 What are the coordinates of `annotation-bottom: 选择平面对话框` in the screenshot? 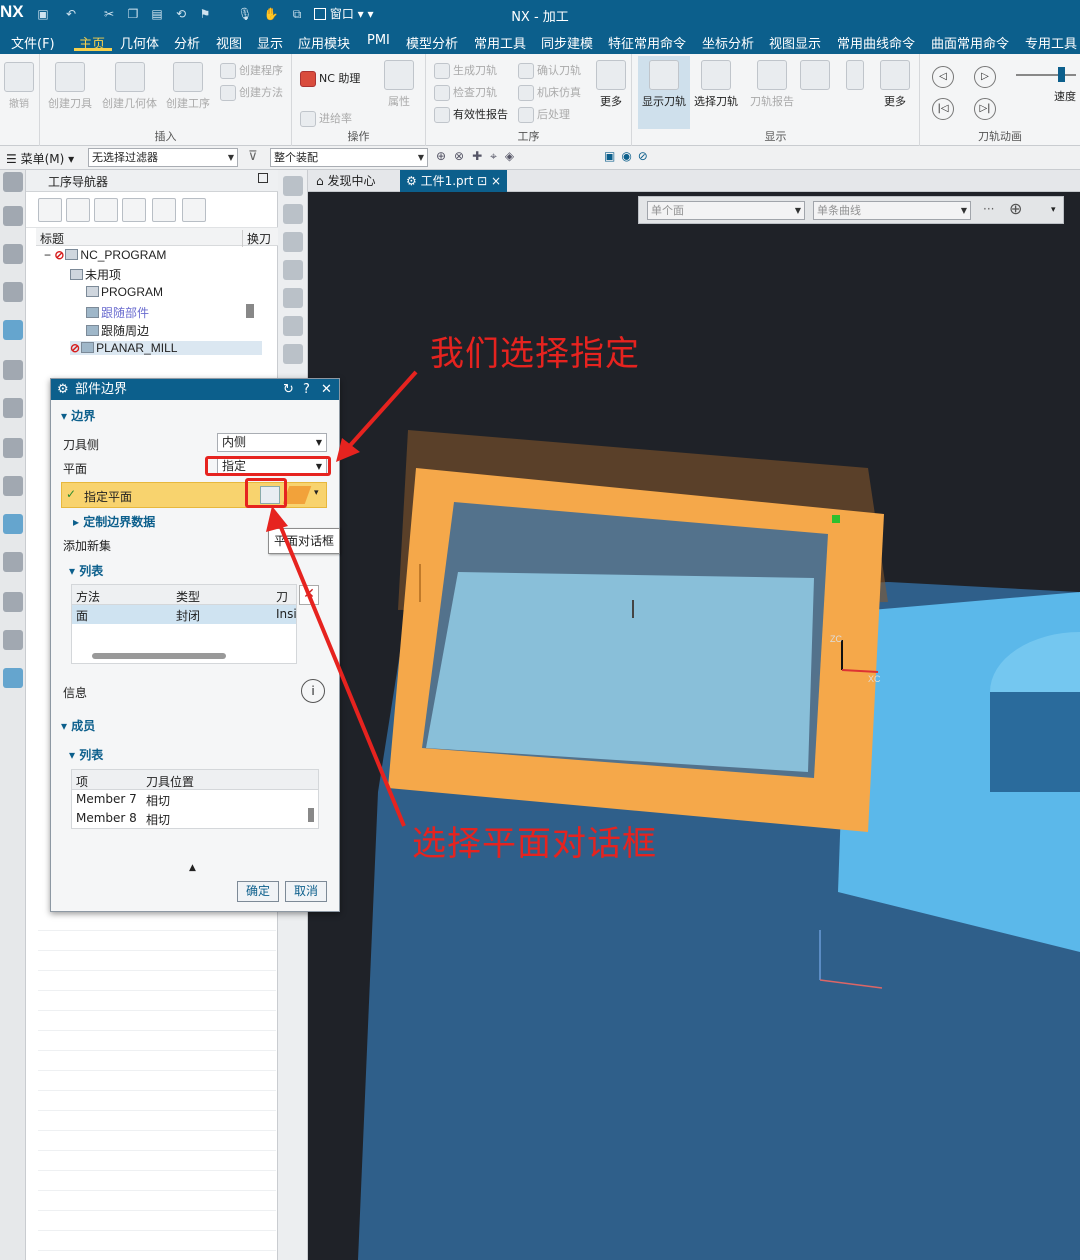 It's located at (534, 844).